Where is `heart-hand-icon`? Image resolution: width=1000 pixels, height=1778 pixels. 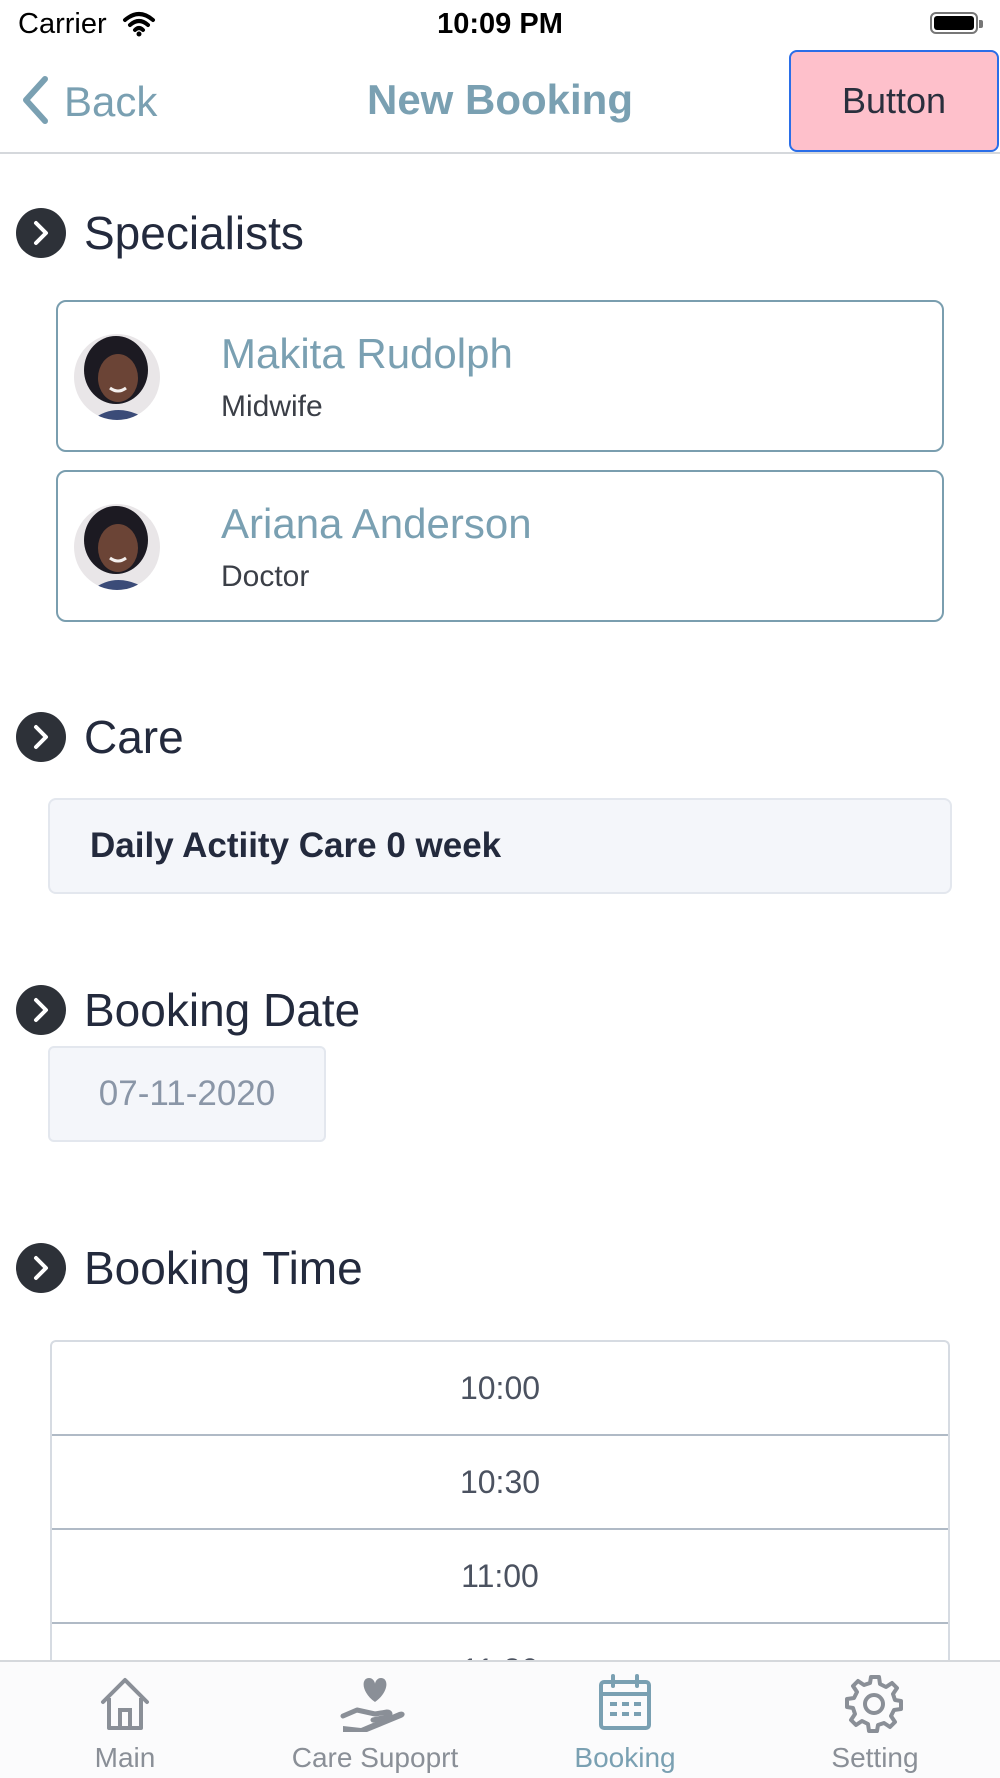 heart-hand-icon is located at coordinates (375, 1705).